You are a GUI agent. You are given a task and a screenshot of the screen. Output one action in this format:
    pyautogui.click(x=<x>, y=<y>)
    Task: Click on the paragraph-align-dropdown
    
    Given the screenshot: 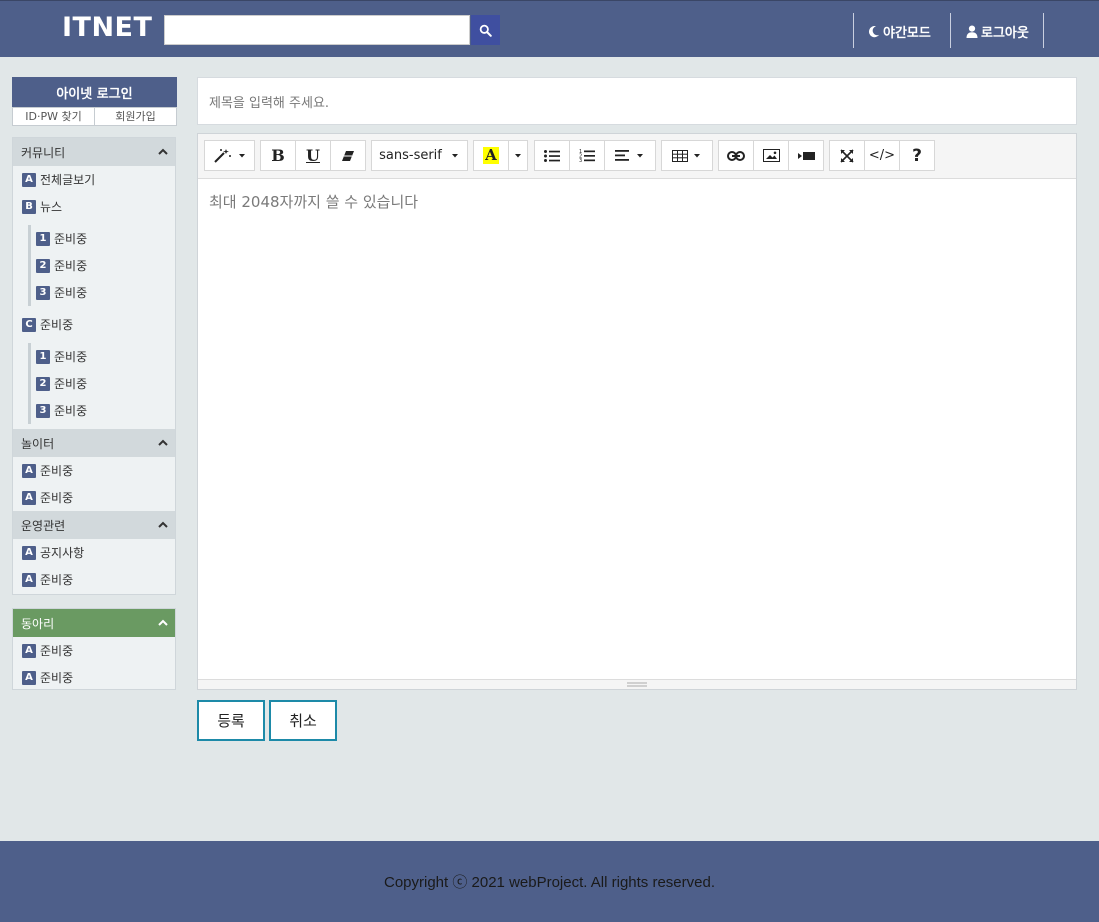 What is the action you would take?
    pyautogui.click(x=630, y=155)
    